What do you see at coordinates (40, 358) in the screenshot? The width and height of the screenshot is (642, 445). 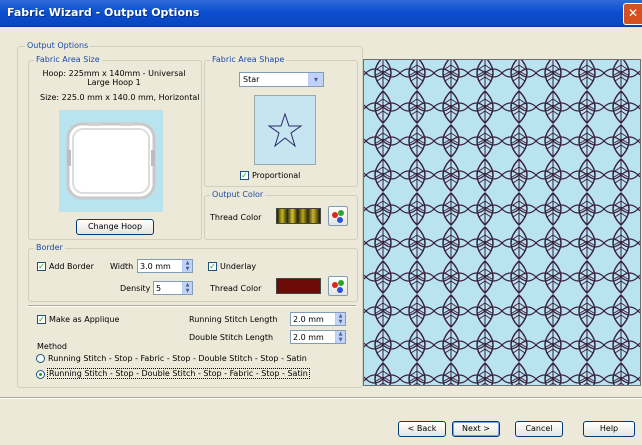 I see `method-option-radio` at bounding box center [40, 358].